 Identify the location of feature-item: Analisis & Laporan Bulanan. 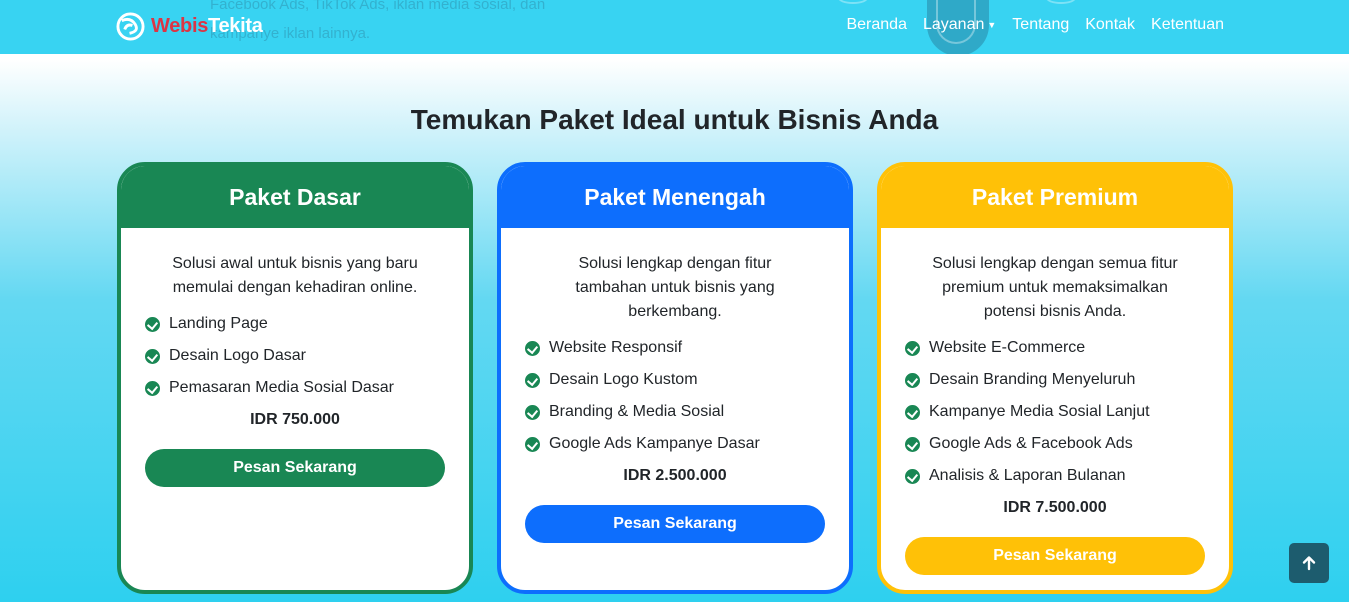
(1055, 476).